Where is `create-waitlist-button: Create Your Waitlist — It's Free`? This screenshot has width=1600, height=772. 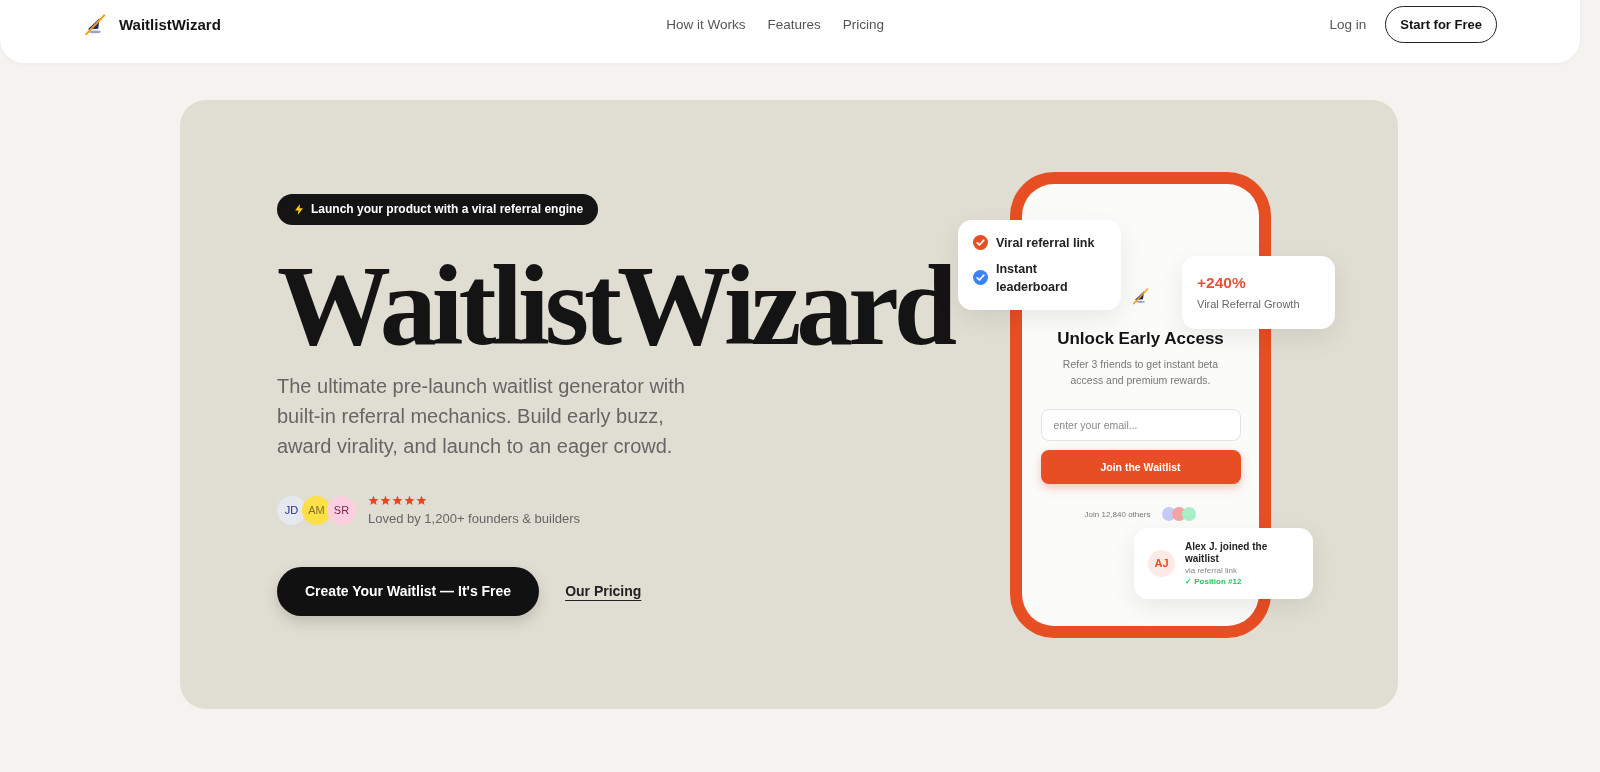 create-waitlist-button: Create Your Waitlist — It's Free is located at coordinates (408, 591).